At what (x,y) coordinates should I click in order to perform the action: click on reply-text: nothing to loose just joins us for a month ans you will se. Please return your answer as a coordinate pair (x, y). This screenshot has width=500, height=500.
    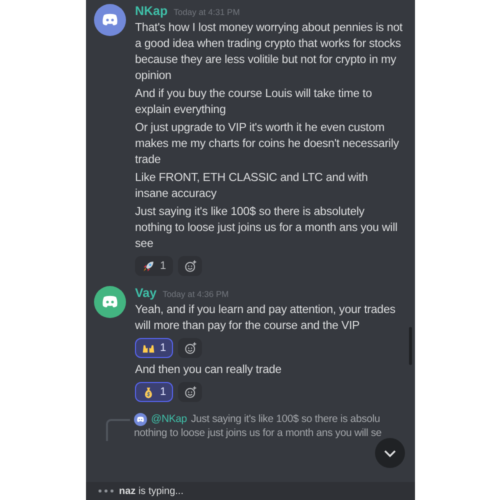
    Looking at the image, I should click on (258, 433).